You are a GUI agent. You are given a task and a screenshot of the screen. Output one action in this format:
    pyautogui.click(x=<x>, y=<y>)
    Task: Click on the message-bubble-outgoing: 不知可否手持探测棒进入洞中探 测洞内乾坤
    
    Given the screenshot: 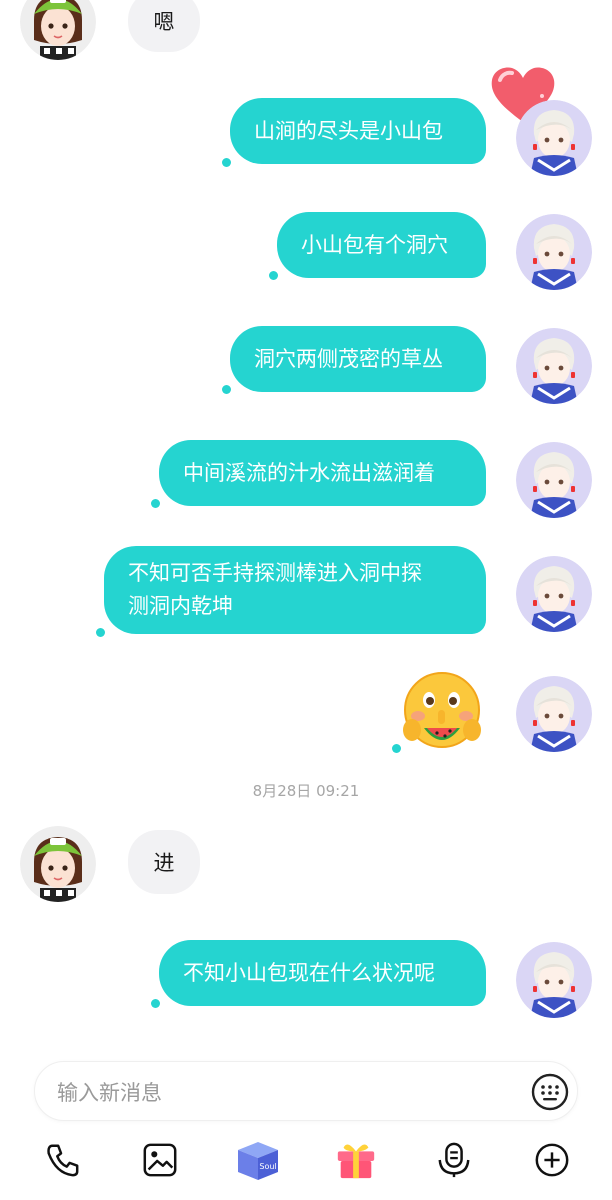 What is the action you would take?
    pyautogui.click(x=295, y=590)
    